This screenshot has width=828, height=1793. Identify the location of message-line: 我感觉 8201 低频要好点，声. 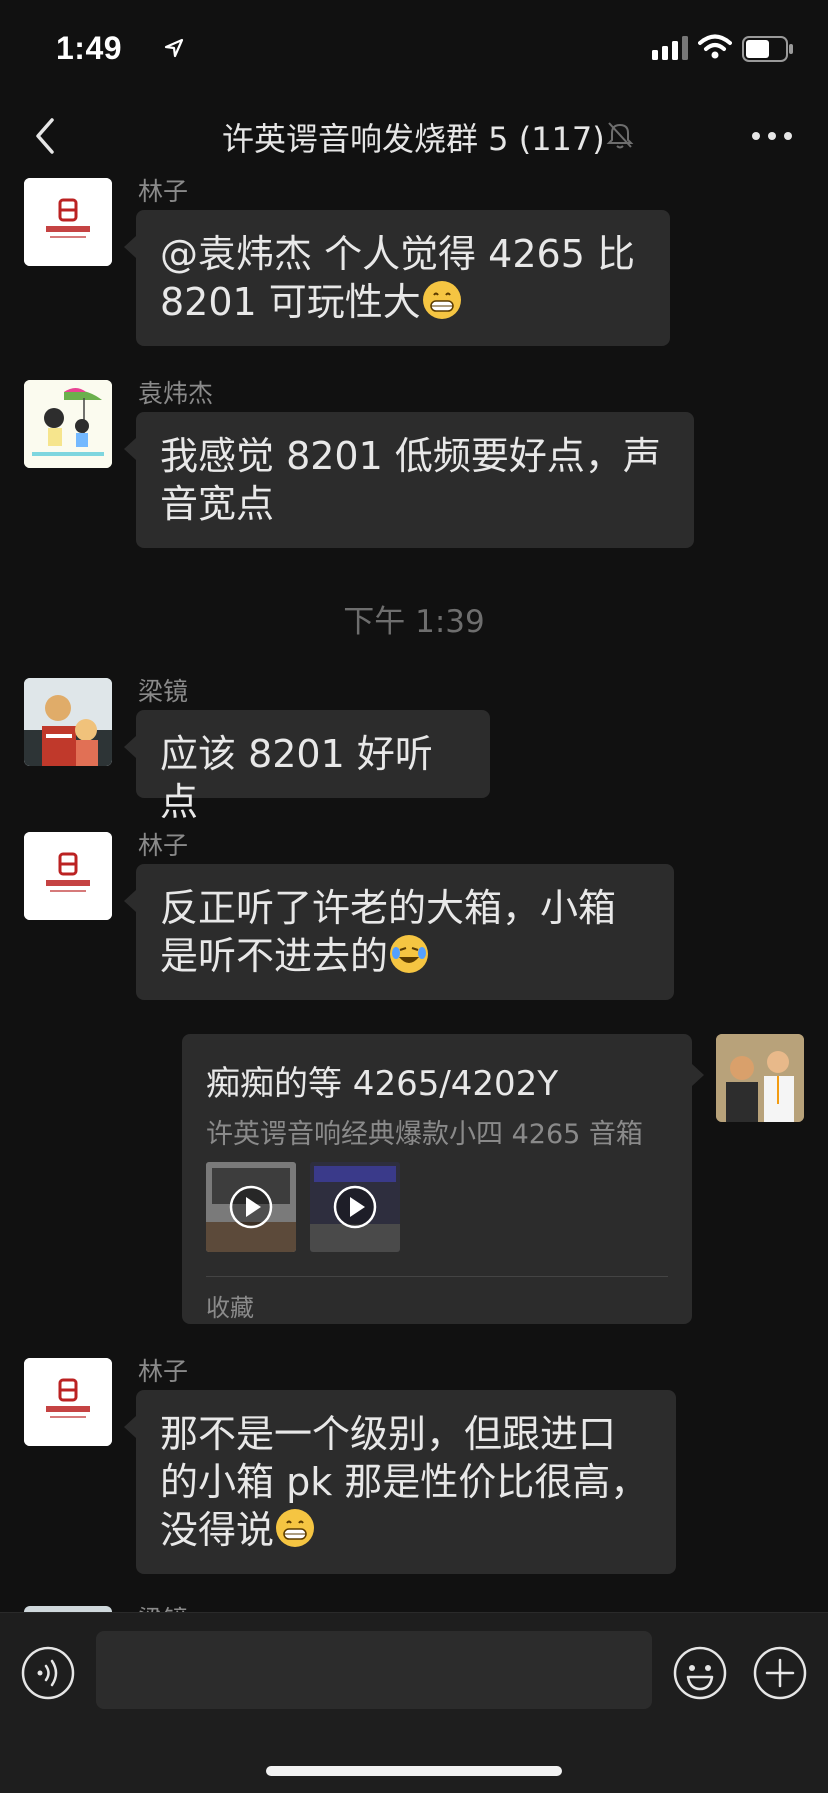
(410, 456).